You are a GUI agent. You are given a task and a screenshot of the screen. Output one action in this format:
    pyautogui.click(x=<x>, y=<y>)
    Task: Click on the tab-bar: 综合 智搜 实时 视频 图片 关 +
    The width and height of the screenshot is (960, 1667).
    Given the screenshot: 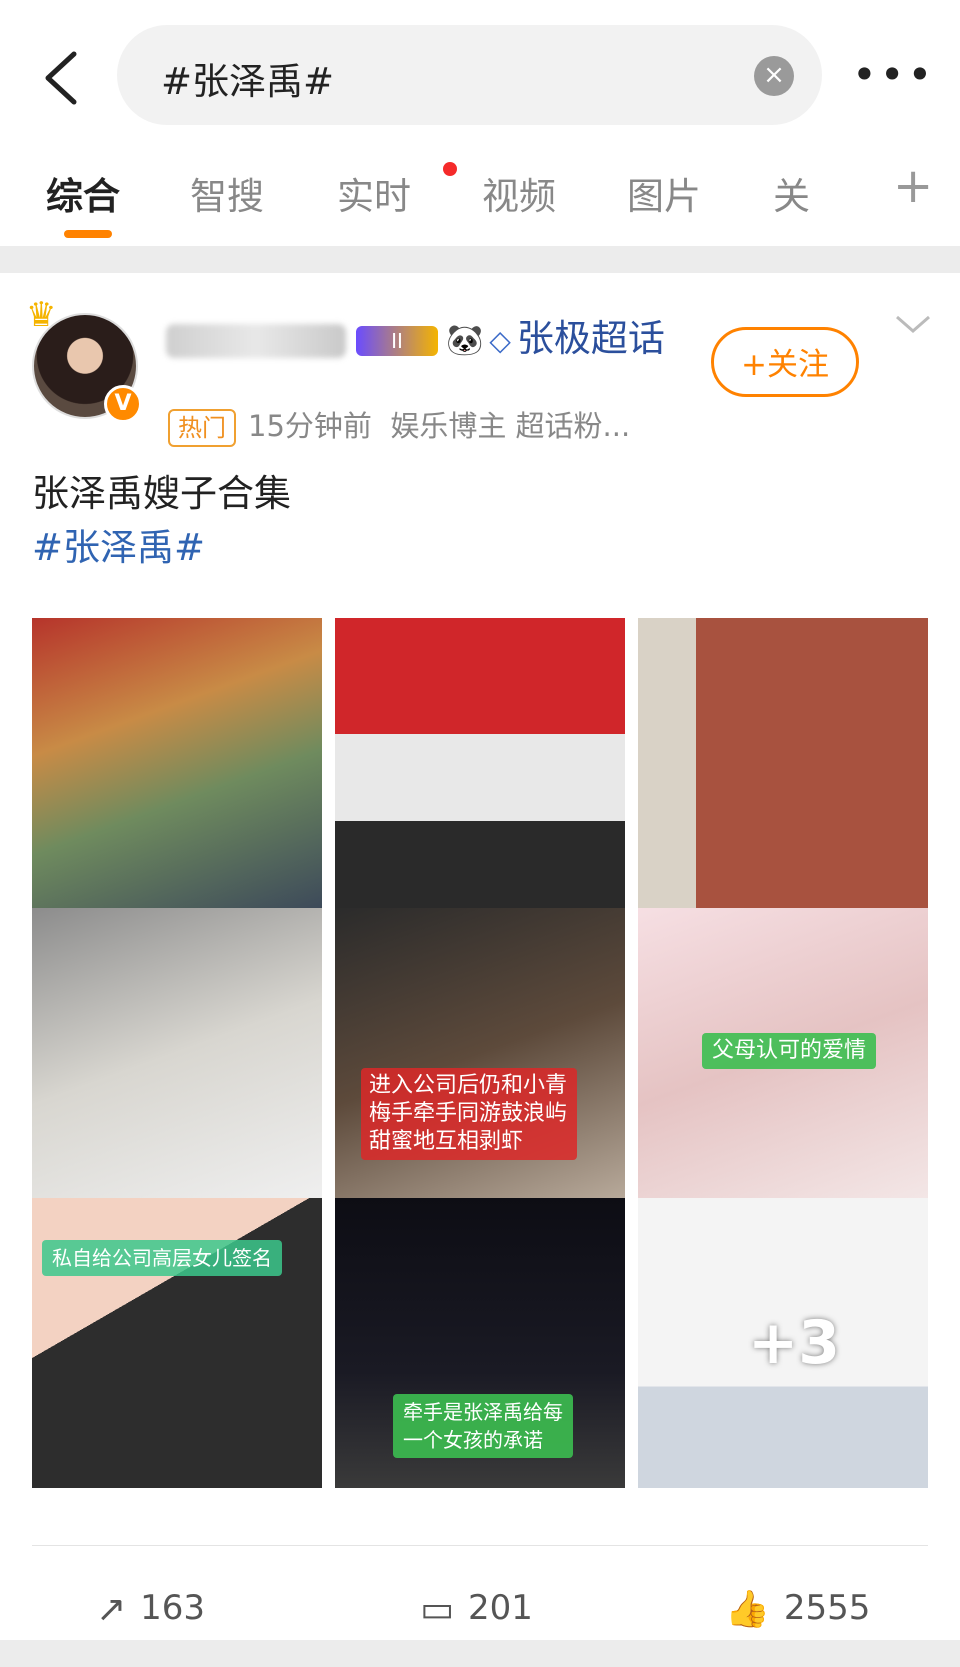 What is the action you would take?
    pyautogui.click(x=480, y=198)
    